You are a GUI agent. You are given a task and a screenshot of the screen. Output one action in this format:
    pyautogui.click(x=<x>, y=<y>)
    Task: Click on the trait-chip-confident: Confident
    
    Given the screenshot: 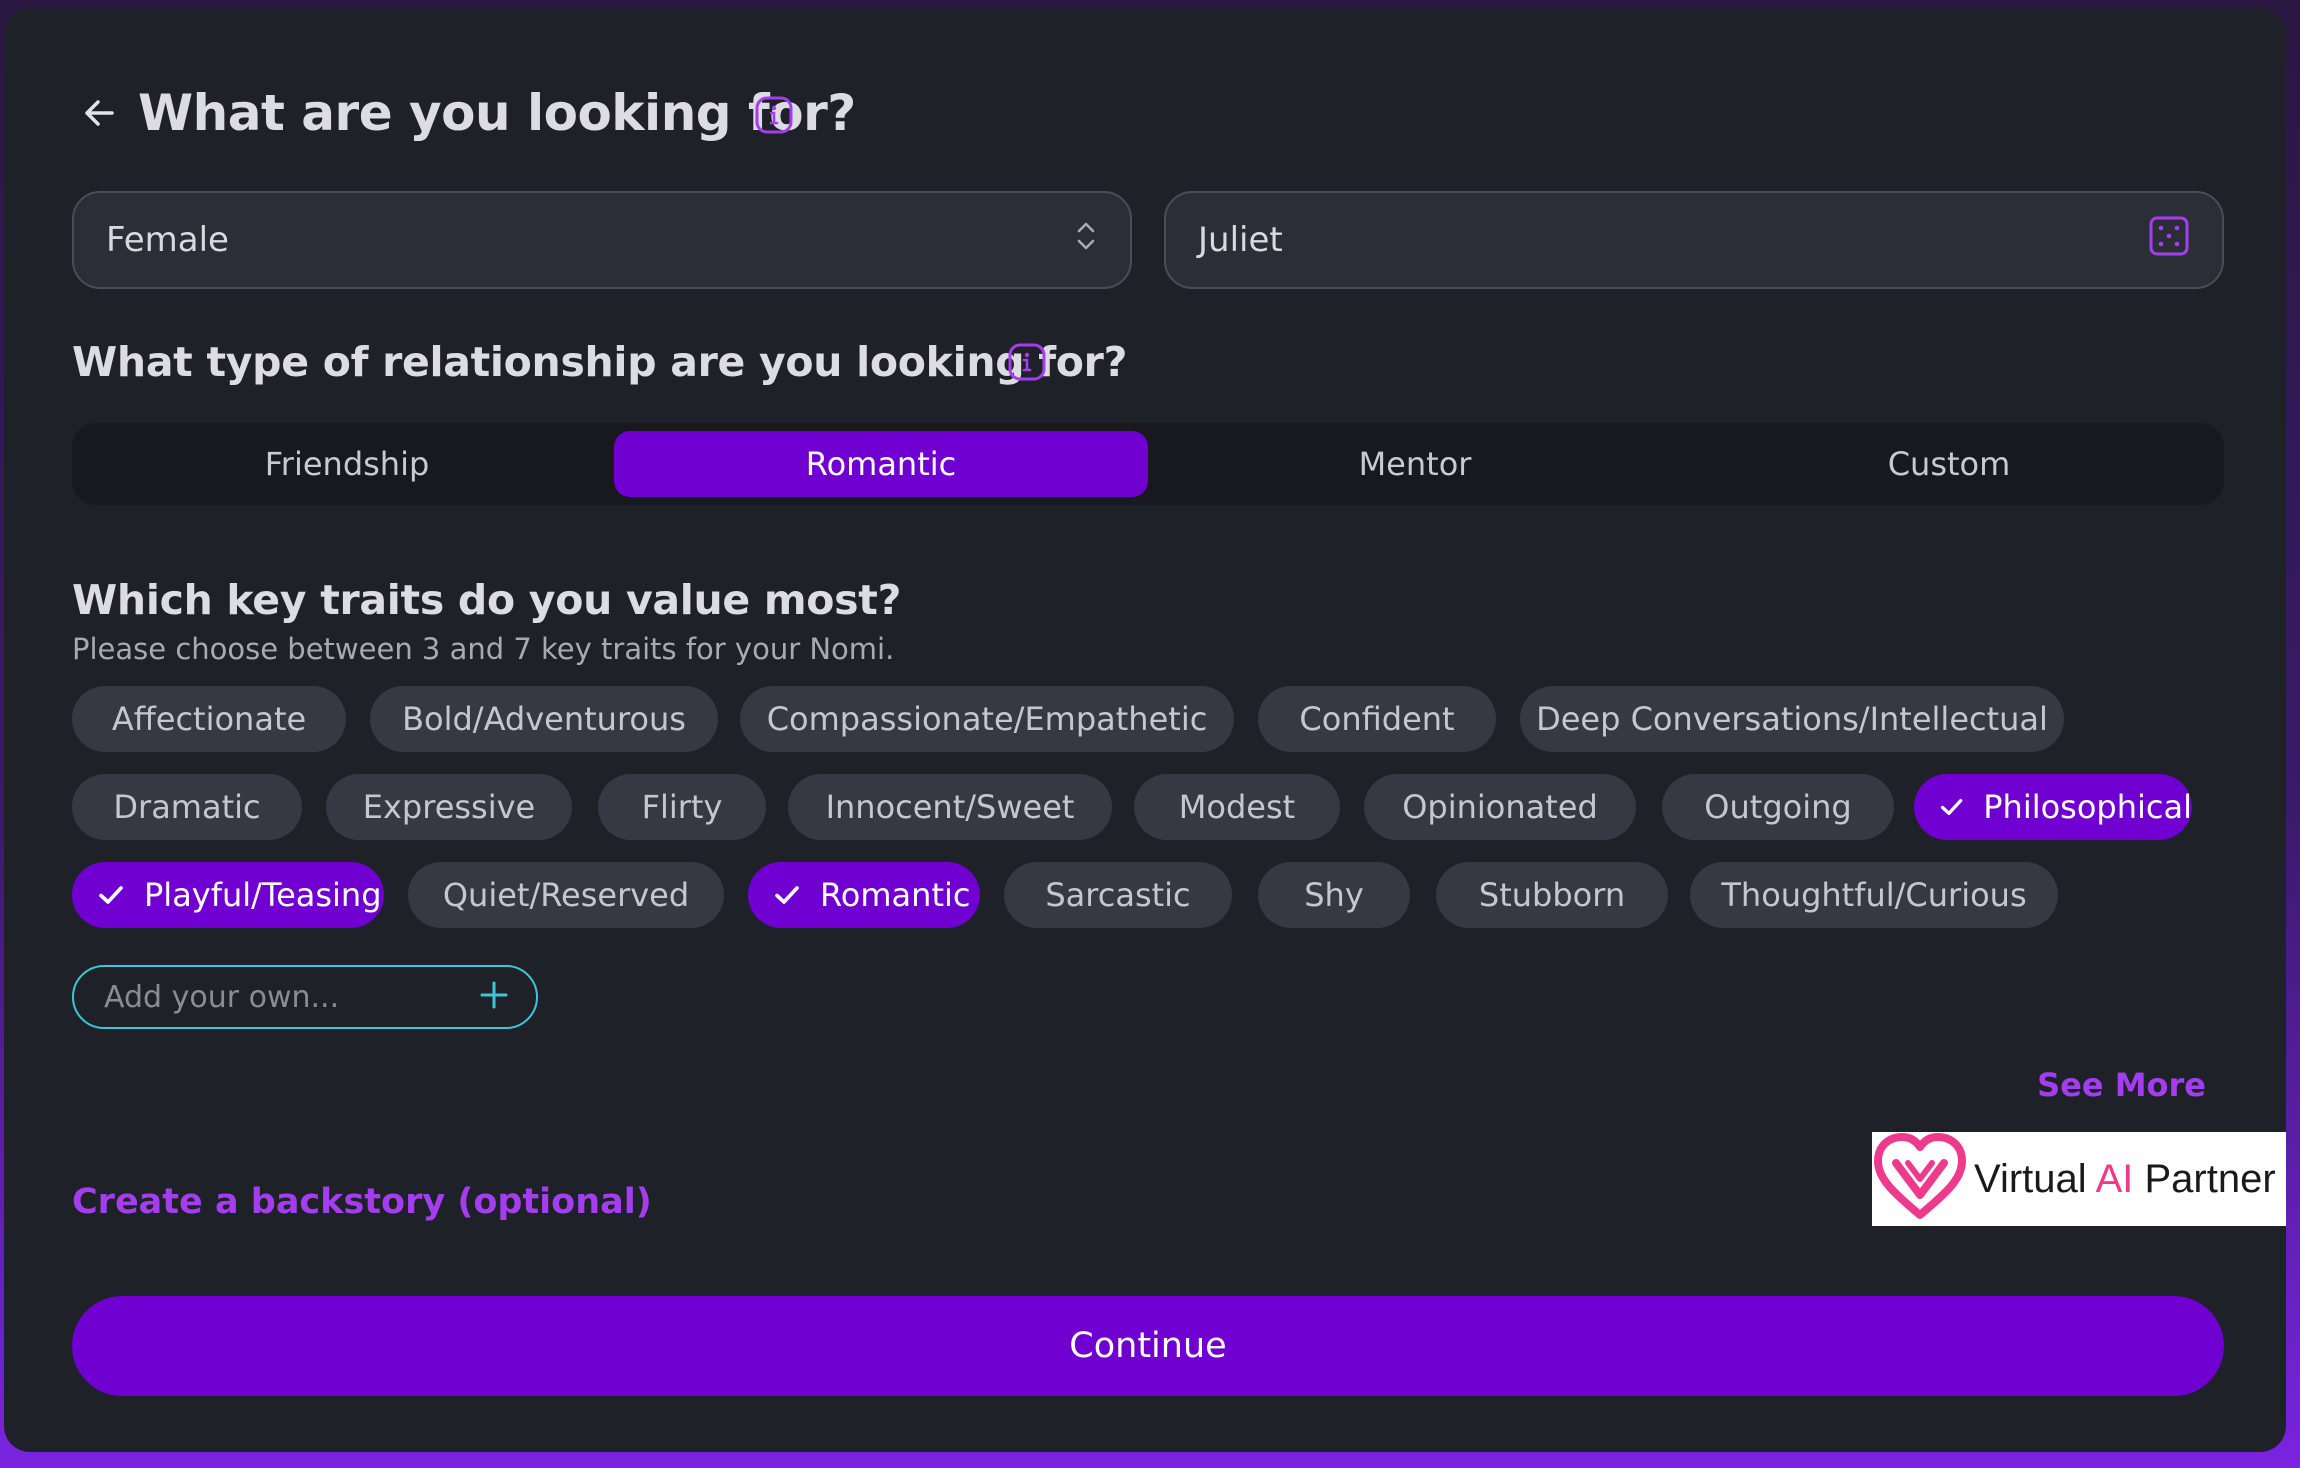 What is the action you would take?
    pyautogui.click(x=1377, y=719)
    